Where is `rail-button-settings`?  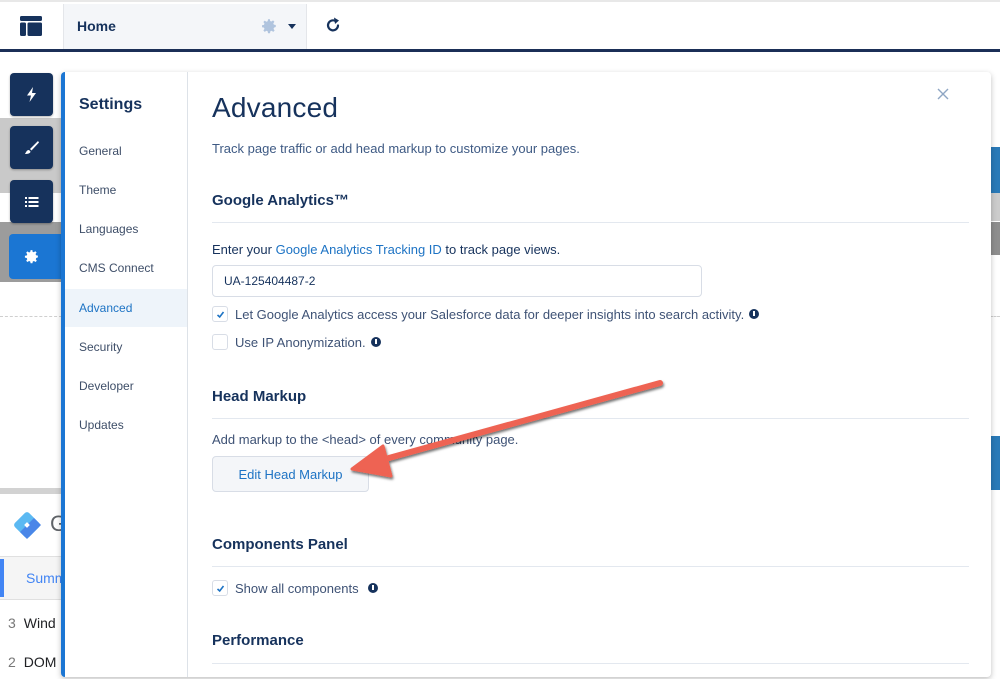
rail-button-settings is located at coordinates (37, 256).